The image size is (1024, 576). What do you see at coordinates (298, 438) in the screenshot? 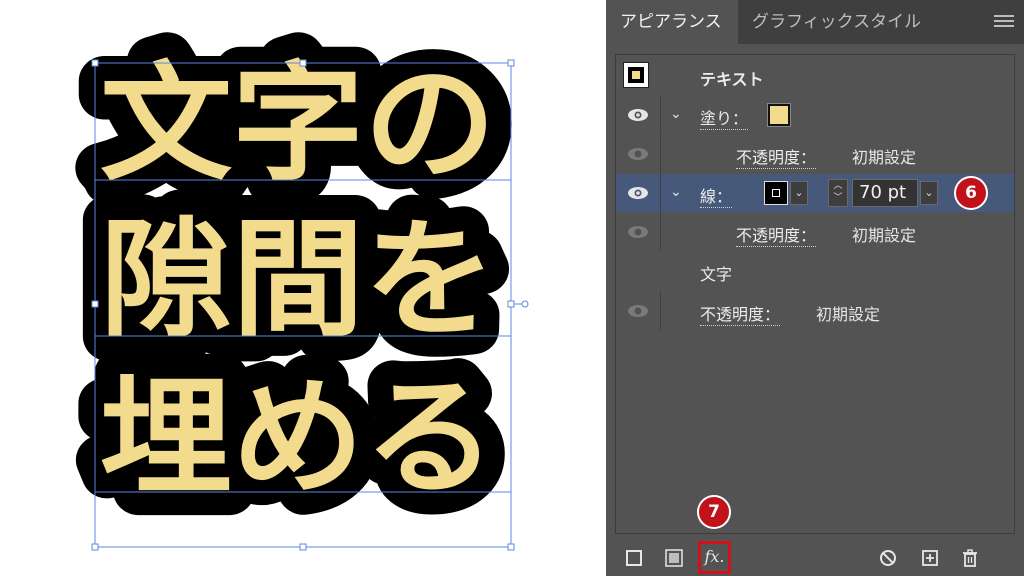
I see `text-line-3: 埋める` at bounding box center [298, 438].